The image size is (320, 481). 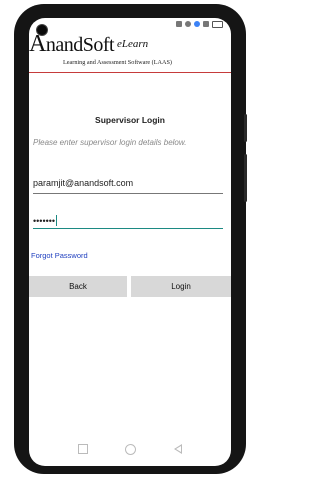 I want to click on forgot-password-link: Forgot Password, so click(x=59, y=255).